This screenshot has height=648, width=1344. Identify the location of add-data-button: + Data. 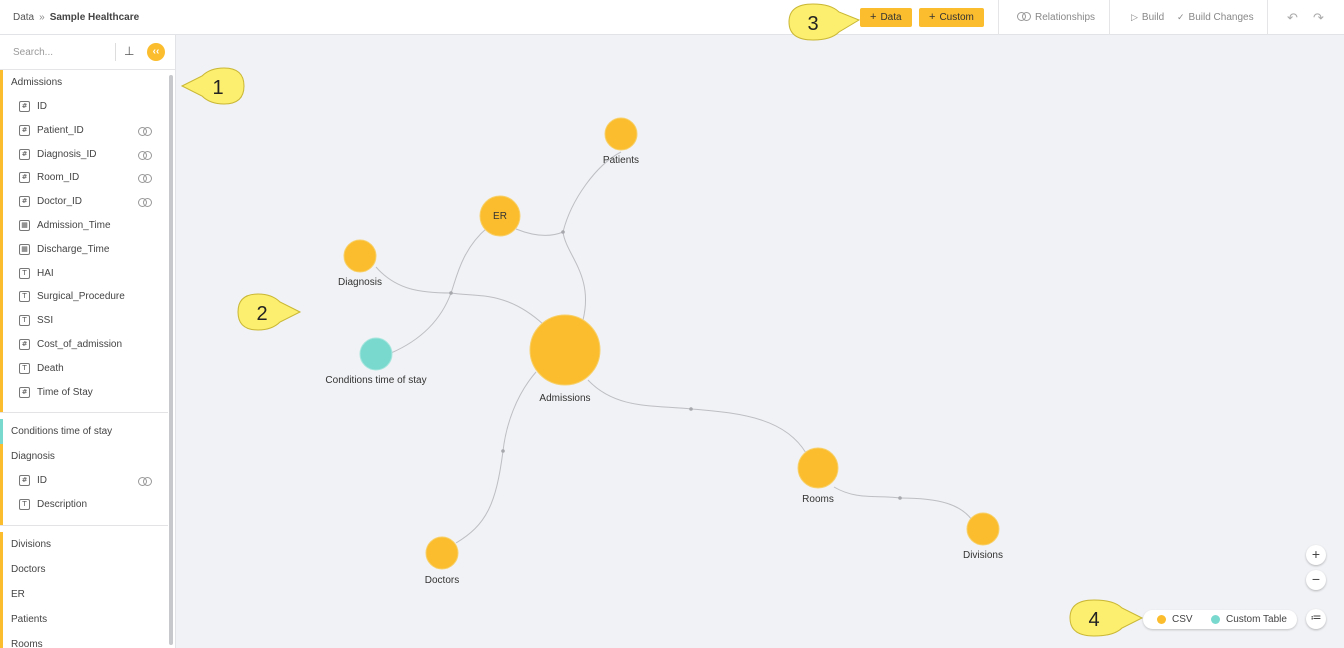
(886, 17).